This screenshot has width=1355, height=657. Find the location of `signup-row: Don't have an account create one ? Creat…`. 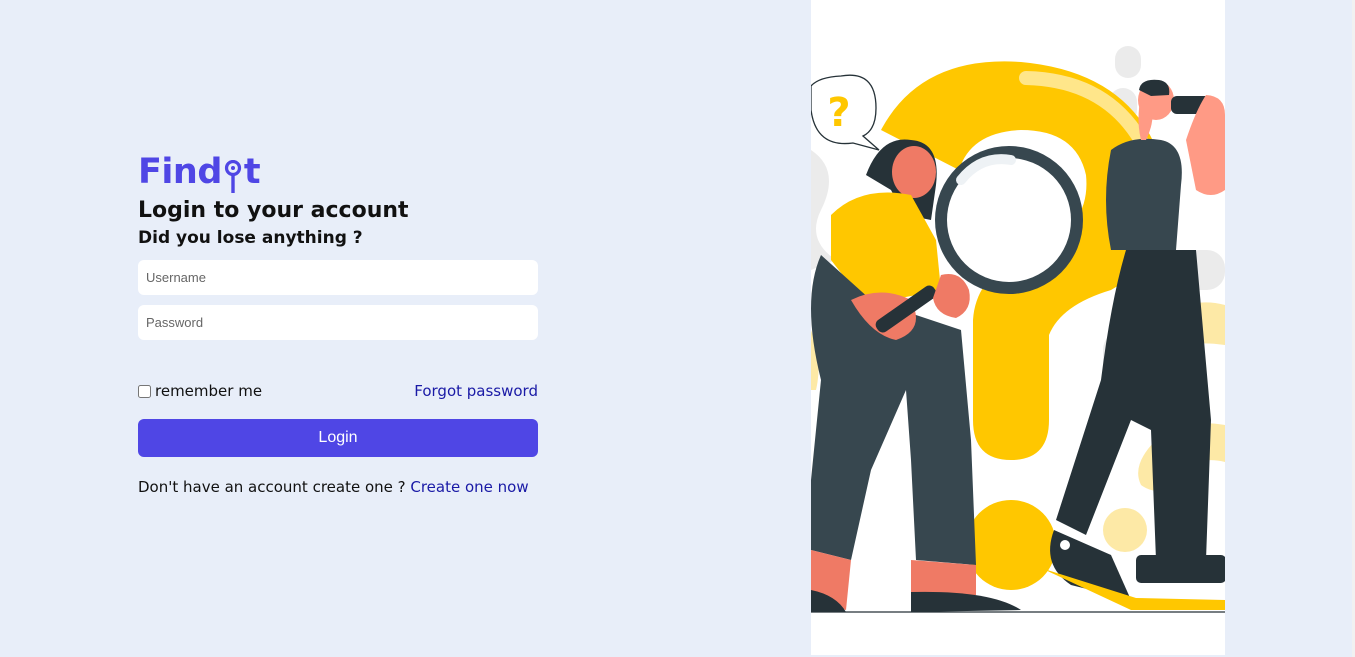

signup-row: Don't have an account create one ? Creat… is located at coordinates (338, 487).